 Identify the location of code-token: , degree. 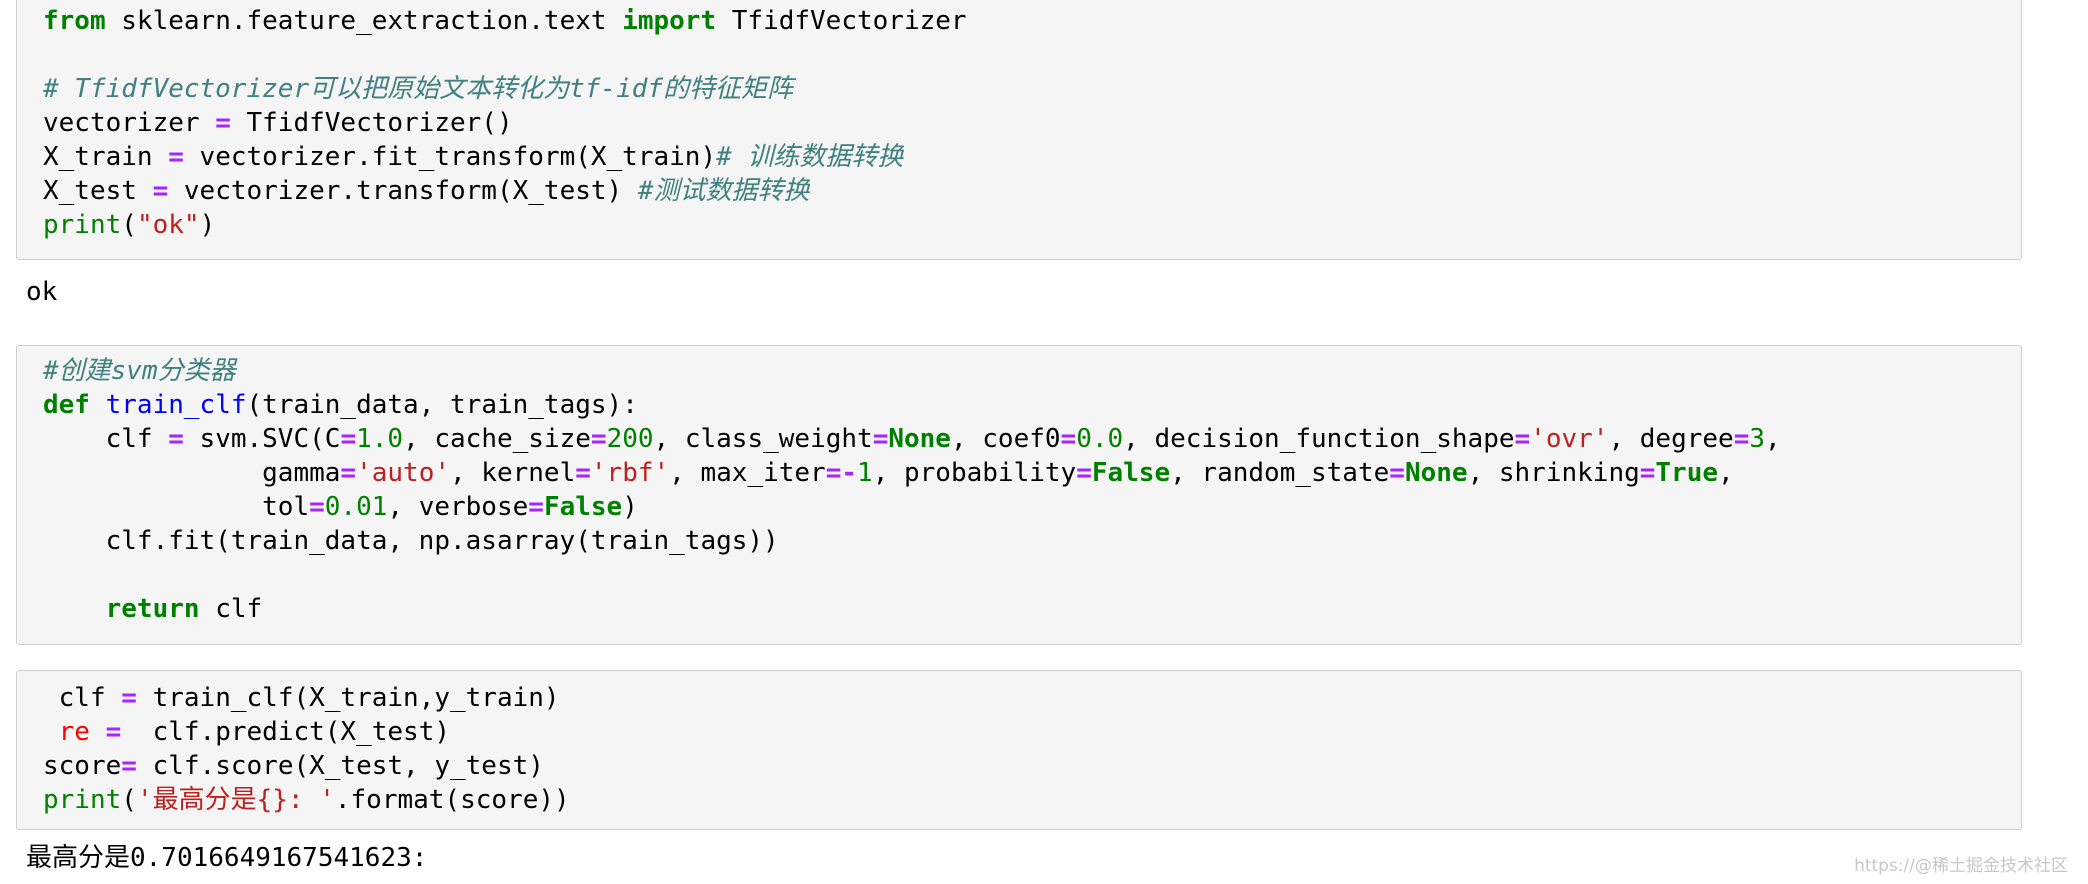
(1671, 439).